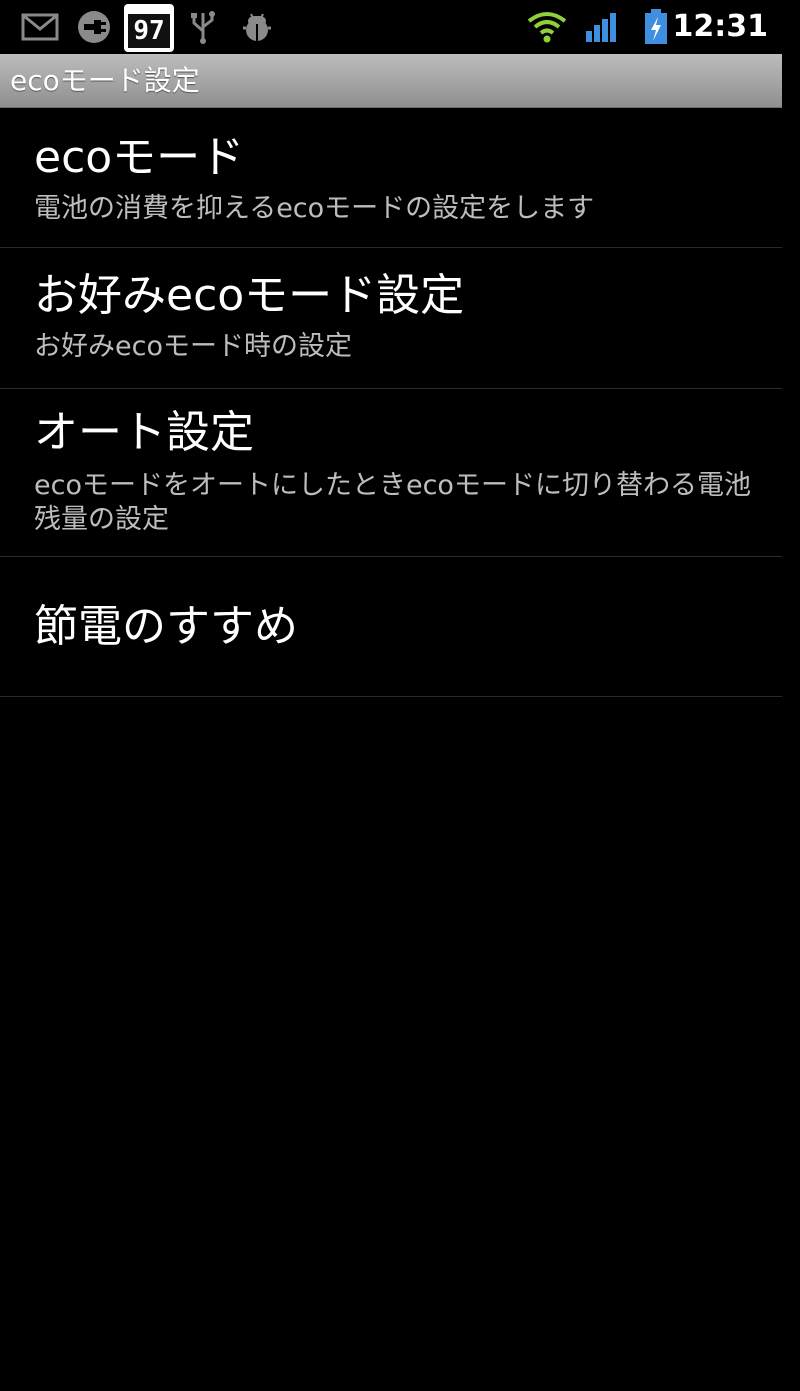 The image size is (800, 1391). I want to click on preference-summary: お好みecoモード時の設定, so click(193, 346).